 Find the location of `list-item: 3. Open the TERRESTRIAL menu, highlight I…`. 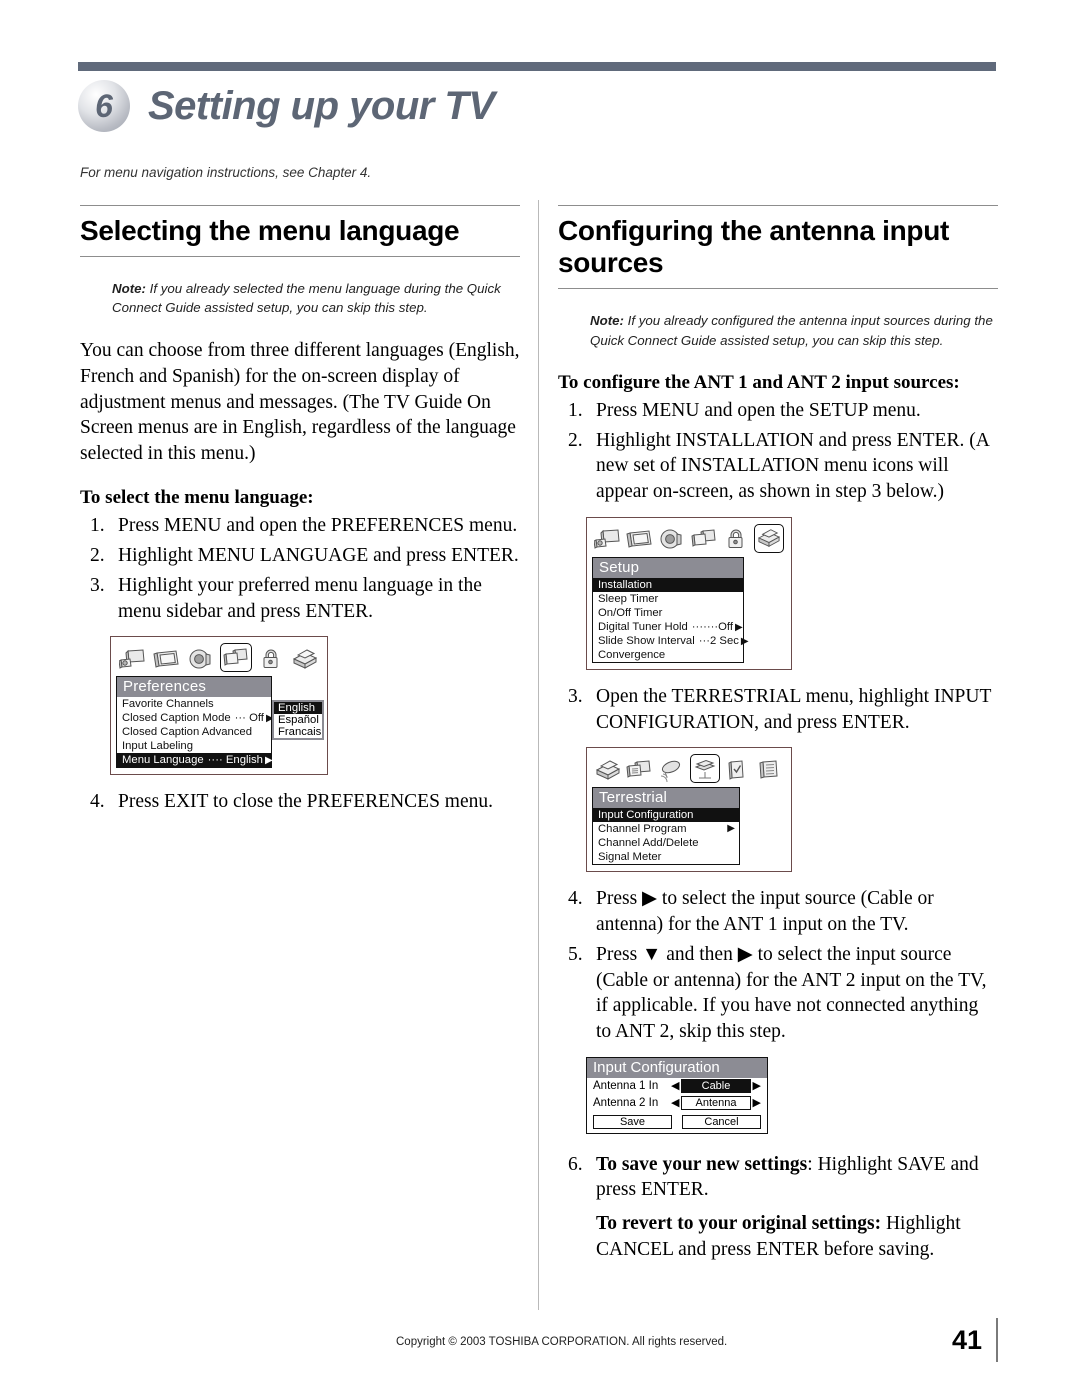

list-item: 3. Open the TERRESTRIAL menu, highlight I… is located at coordinates (778, 709).